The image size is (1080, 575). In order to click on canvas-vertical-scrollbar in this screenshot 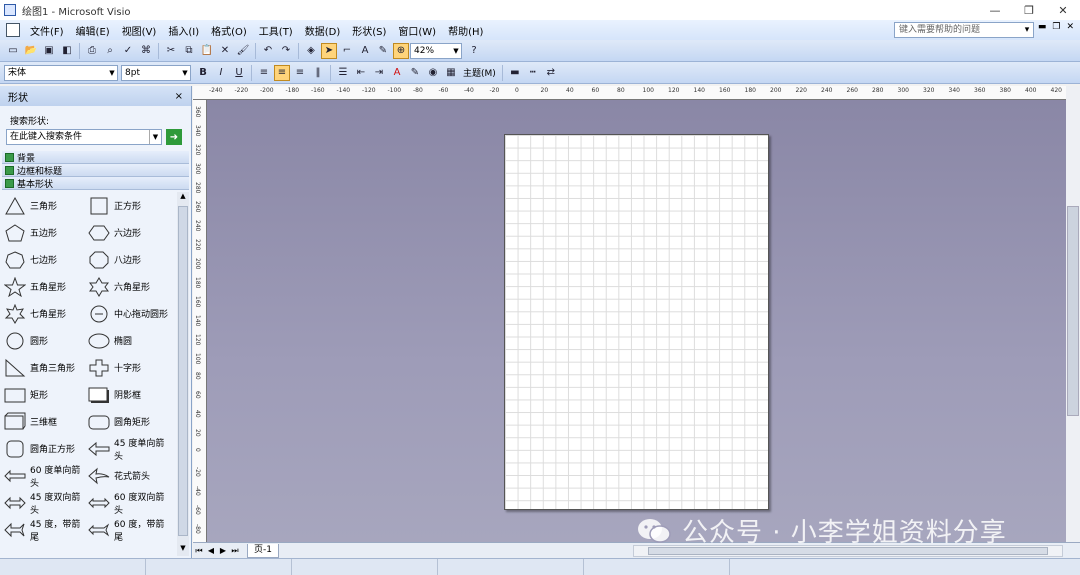, I will do `click(1073, 314)`.